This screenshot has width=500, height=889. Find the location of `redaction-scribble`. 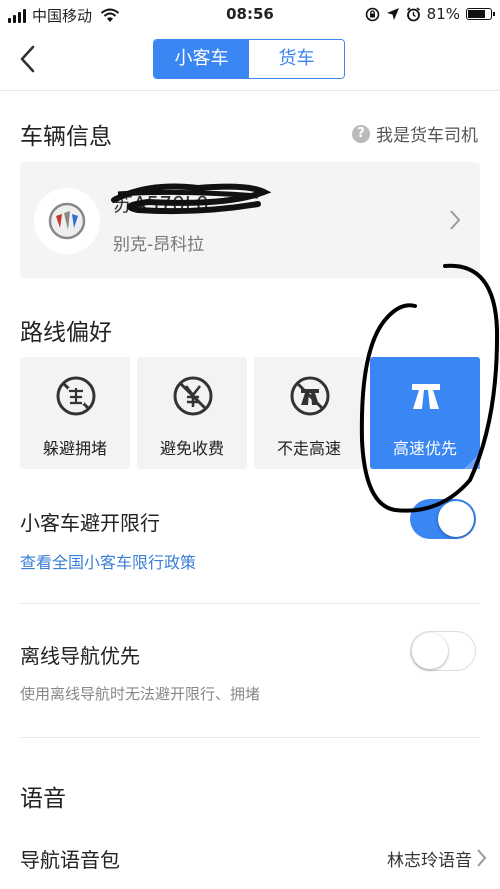

redaction-scribble is located at coordinates (191, 199).